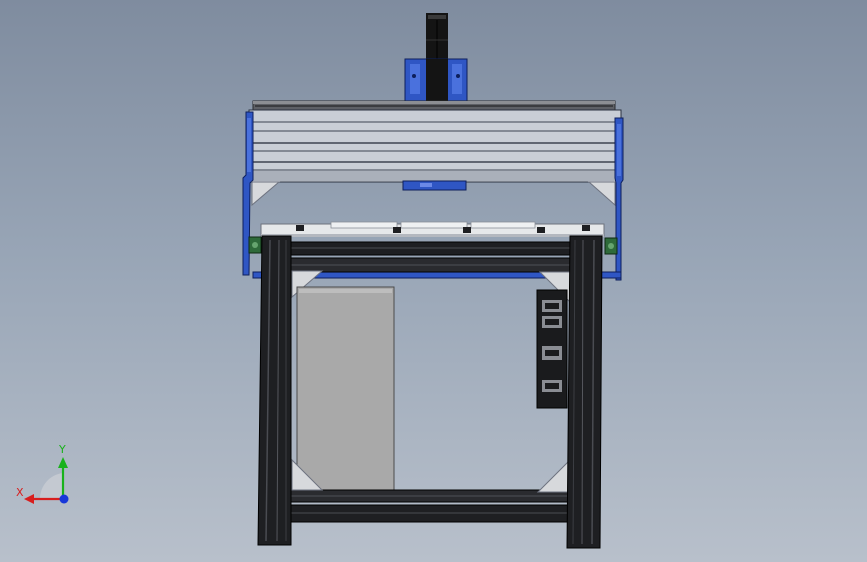 This screenshot has width=867, height=562. Describe the element at coordinates (29, 499) in the screenshot. I see `x-axis-arrowhead` at that location.